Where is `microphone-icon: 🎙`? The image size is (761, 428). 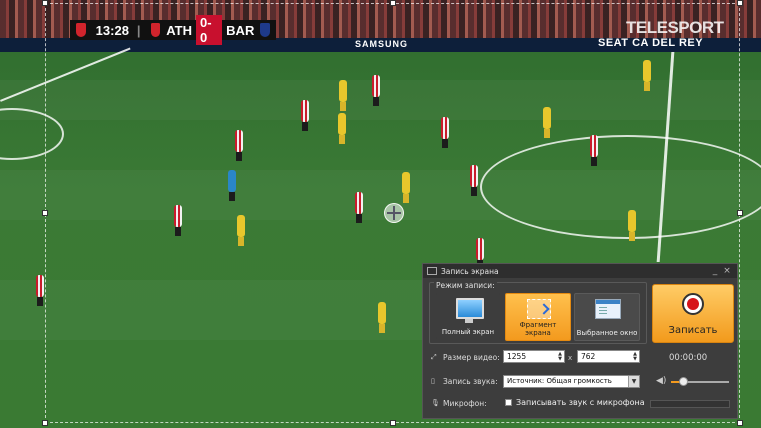 microphone-icon: 🎙 is located at coordinates (435, 403).